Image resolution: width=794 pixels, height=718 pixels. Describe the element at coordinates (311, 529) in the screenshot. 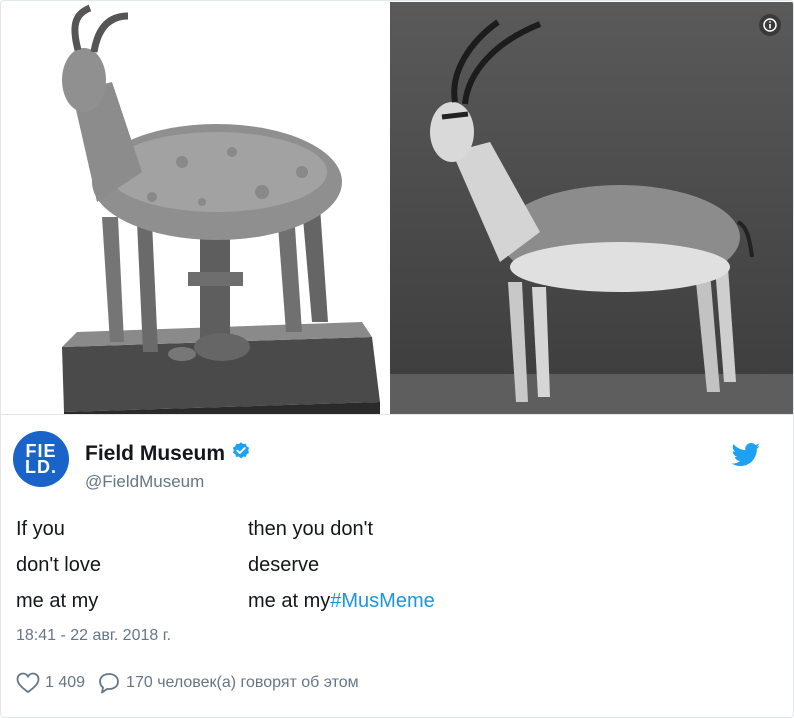

I see `tweet-line-1-right: then you don't` at that location.